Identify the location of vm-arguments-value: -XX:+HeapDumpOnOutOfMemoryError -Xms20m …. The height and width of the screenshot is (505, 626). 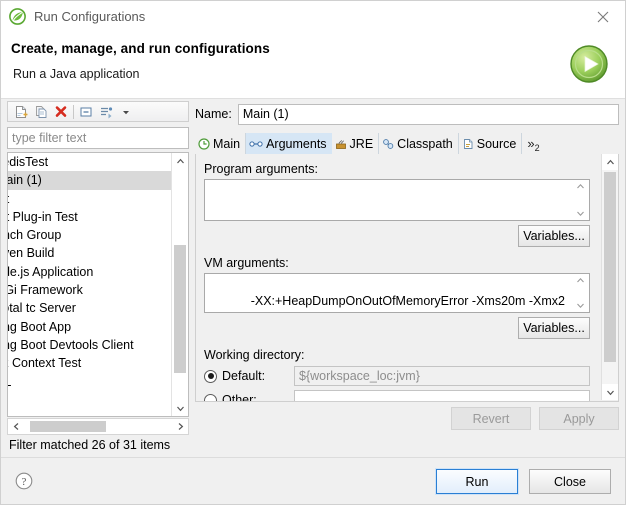
(387, 303).